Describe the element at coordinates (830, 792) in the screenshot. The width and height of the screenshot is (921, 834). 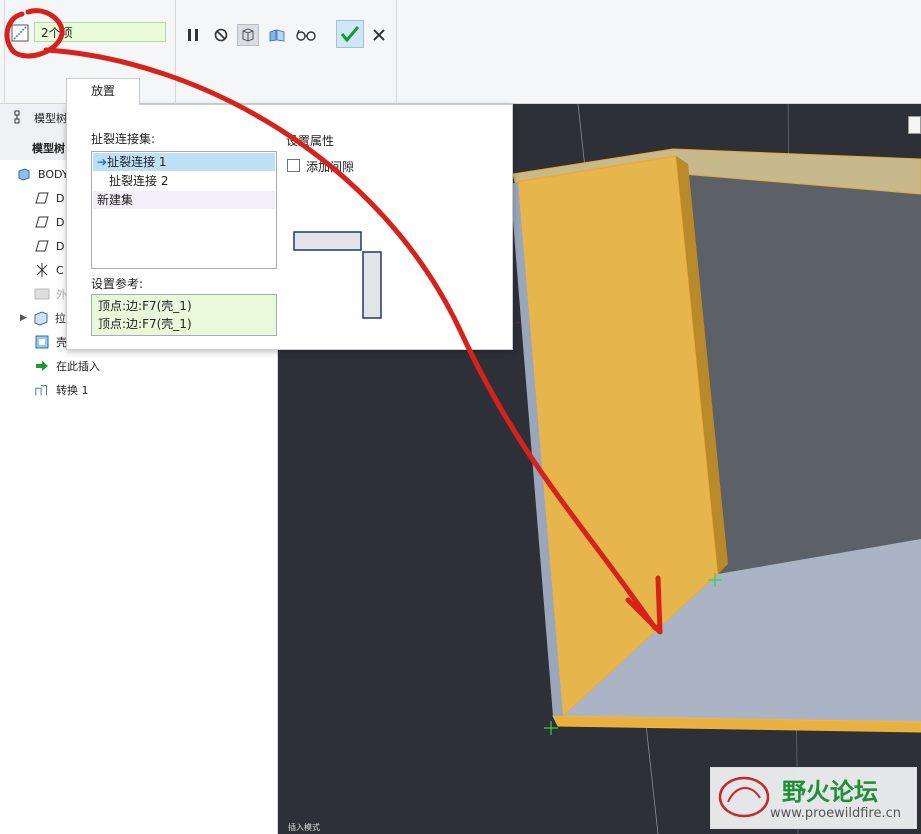
I see `watermark-title: 野火论坛` at that location.